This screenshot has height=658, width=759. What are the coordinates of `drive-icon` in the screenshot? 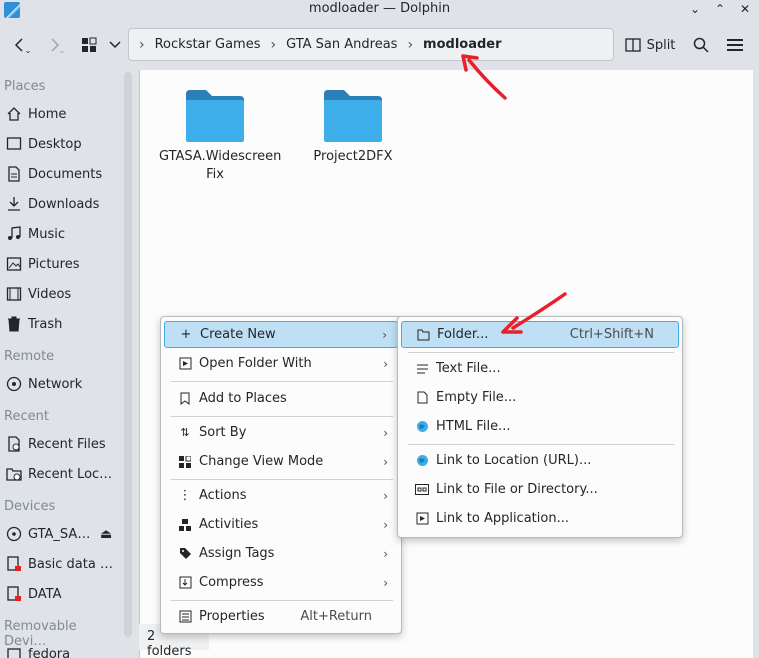 It's located at (14, 594).